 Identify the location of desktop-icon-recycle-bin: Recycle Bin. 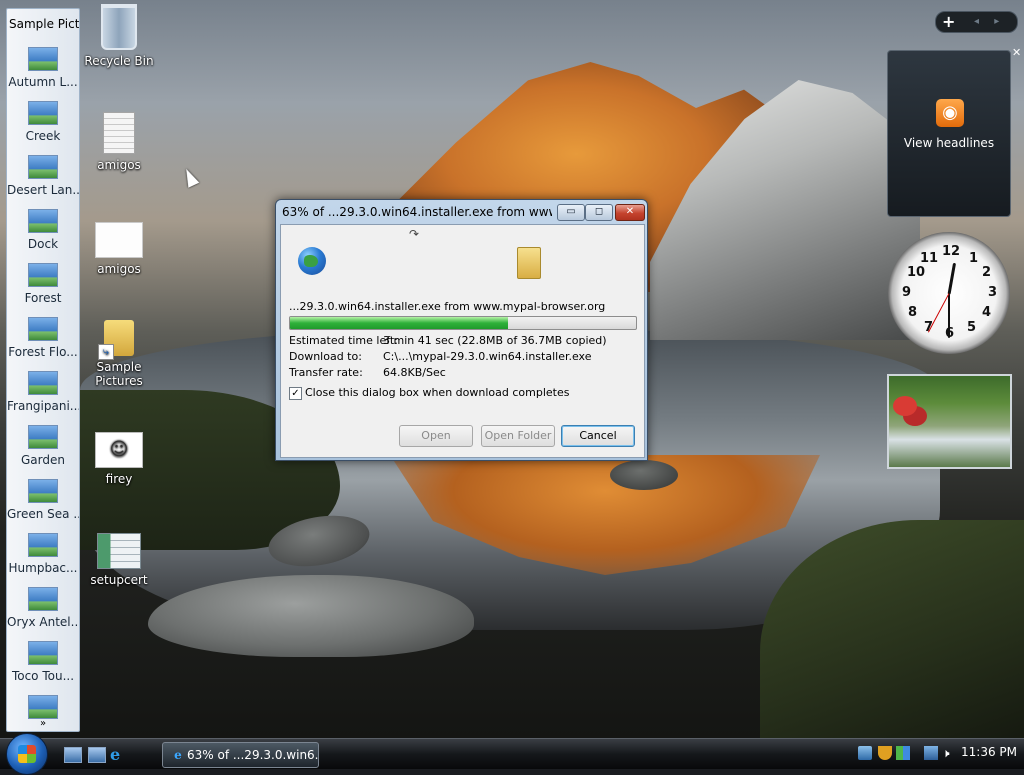
(119, 36).